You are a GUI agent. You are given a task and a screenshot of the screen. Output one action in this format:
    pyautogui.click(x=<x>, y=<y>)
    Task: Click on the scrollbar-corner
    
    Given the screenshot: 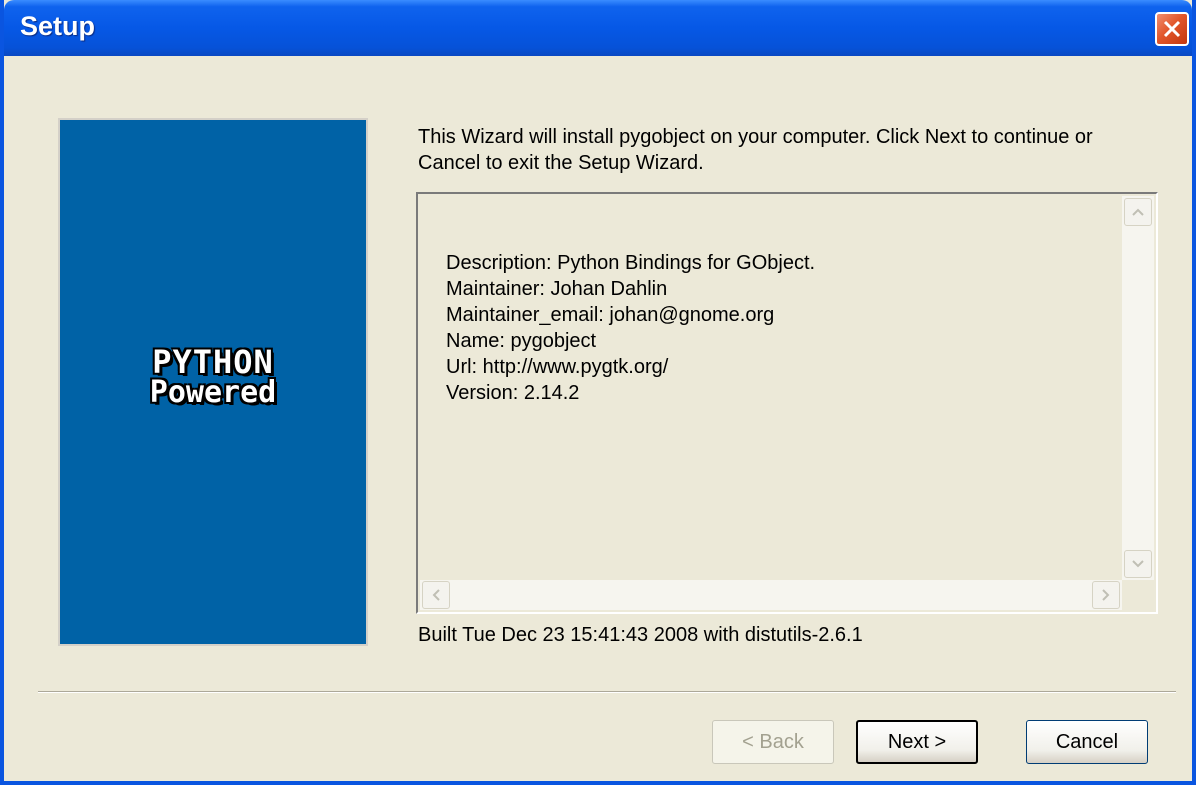 What is the action you would take?
    pyautogui.click(x=1138, y=595)
    